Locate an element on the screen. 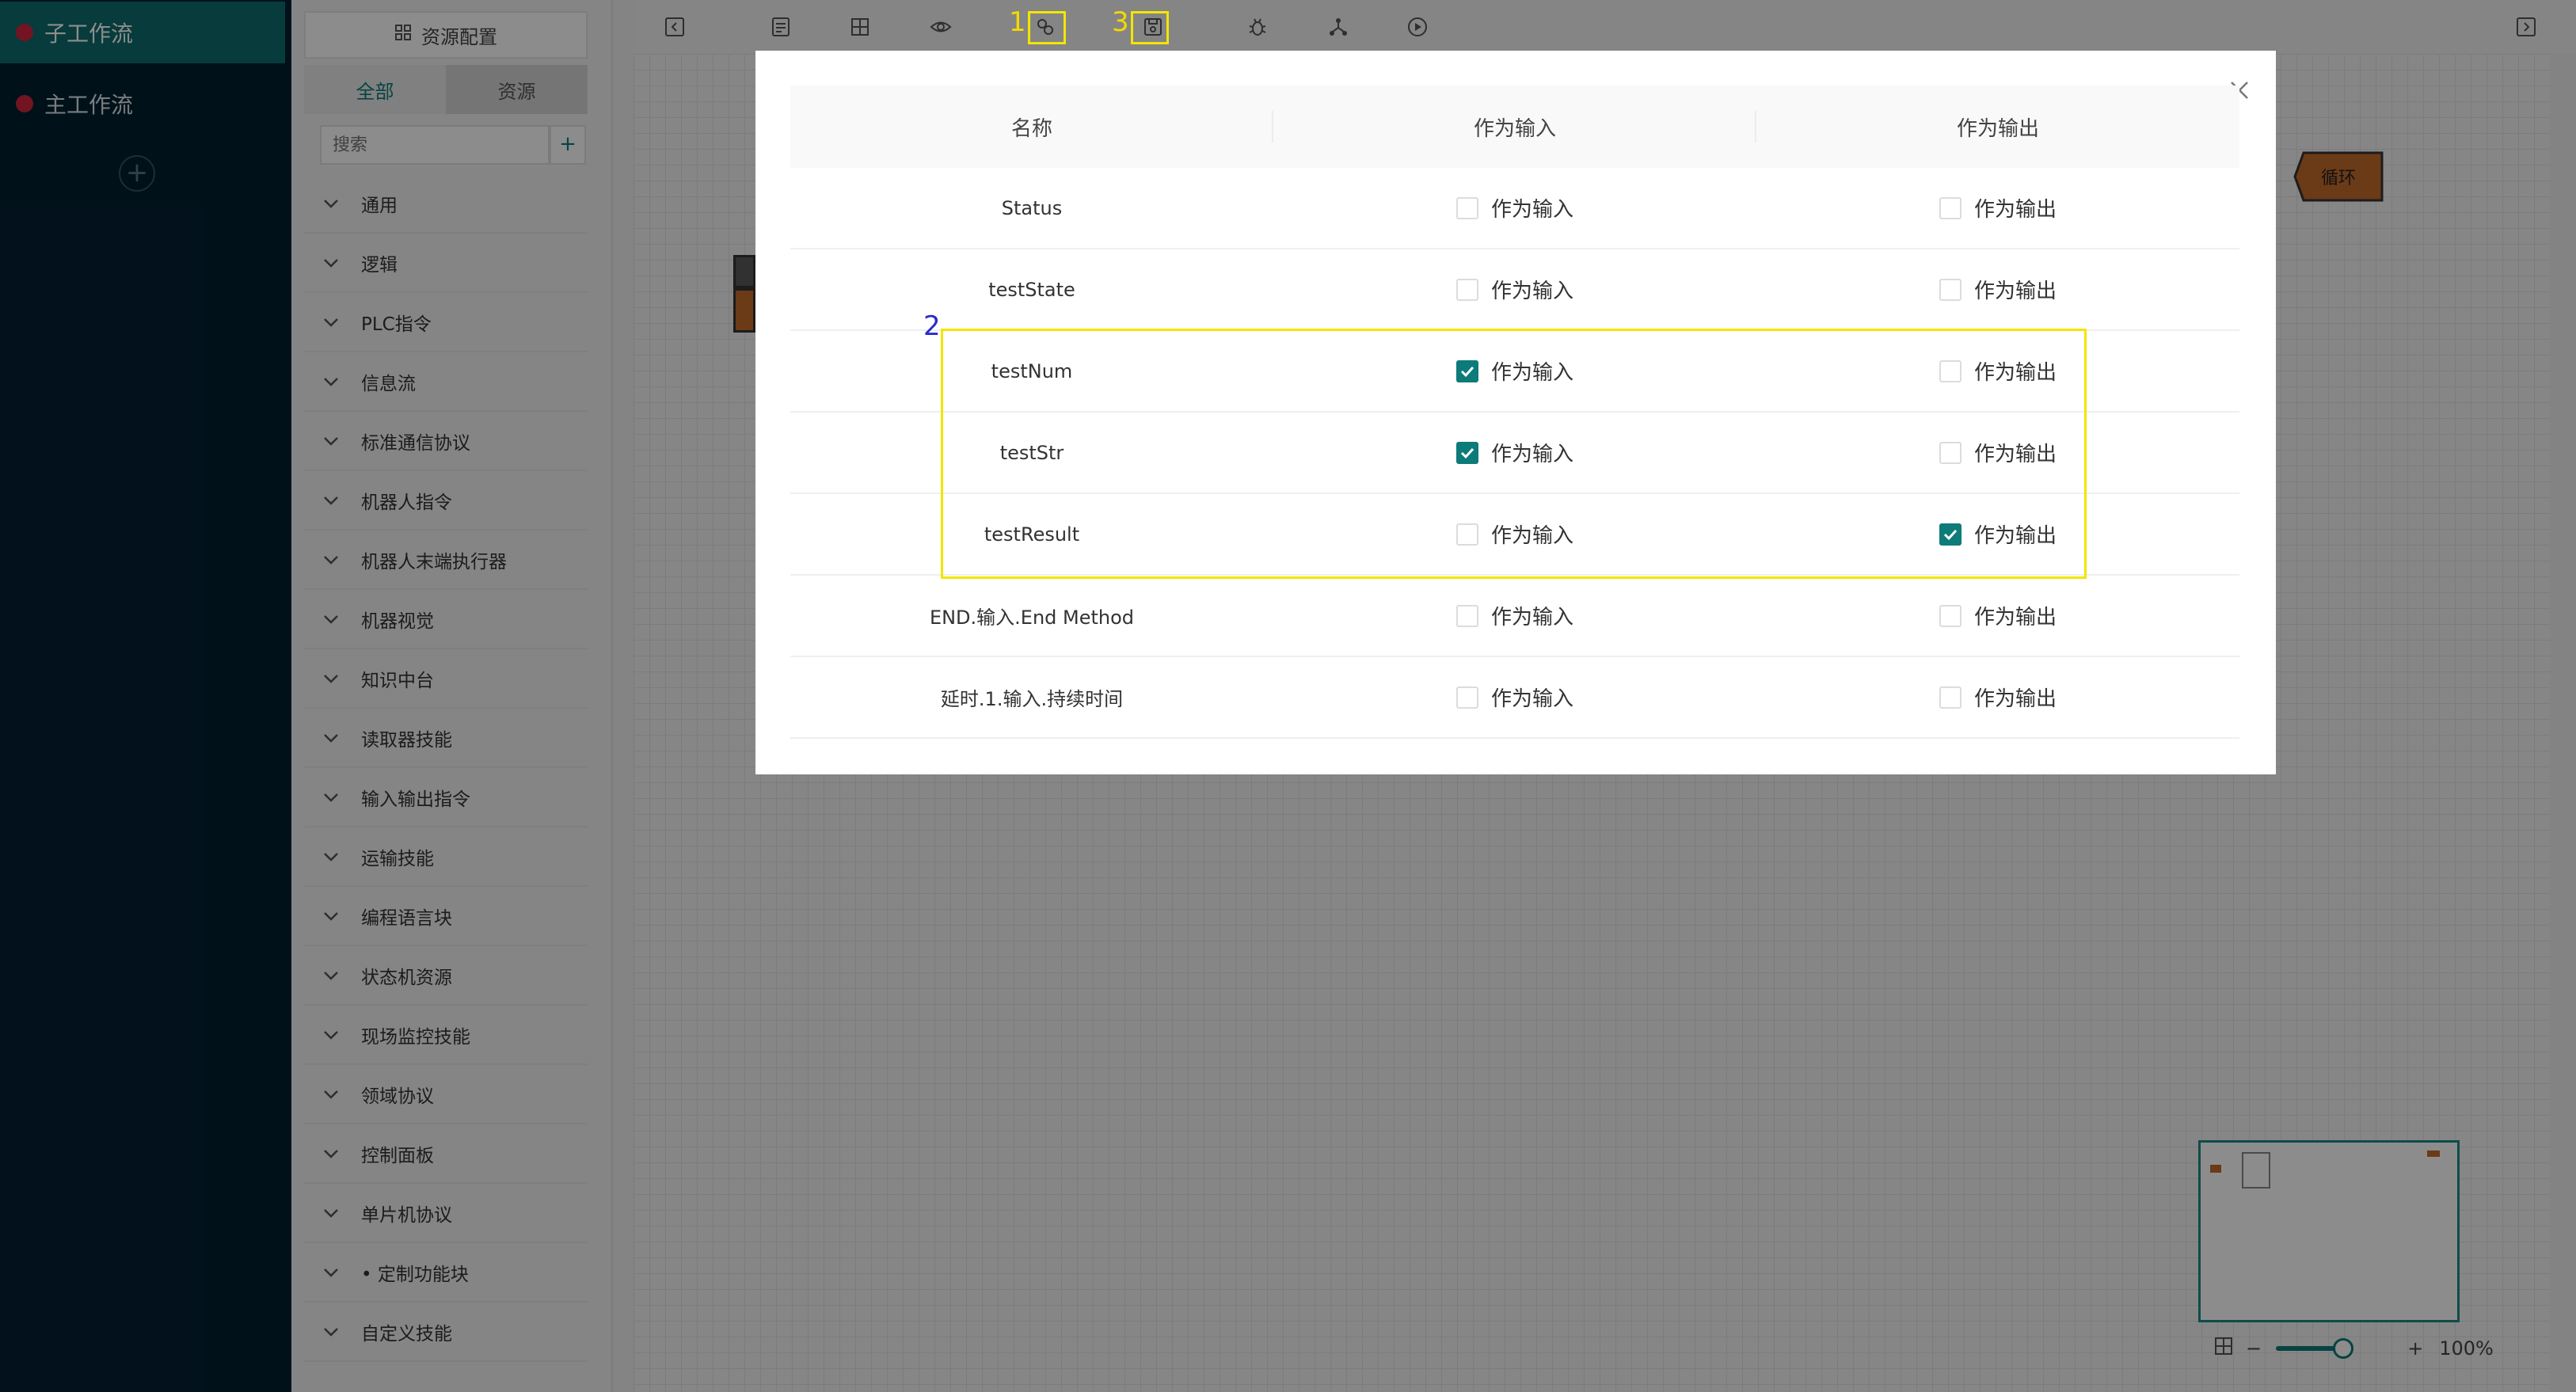 This screenshot has height=1392, width=2576. column-header-input: 作为输入 is located at coordinates (1514, 127).